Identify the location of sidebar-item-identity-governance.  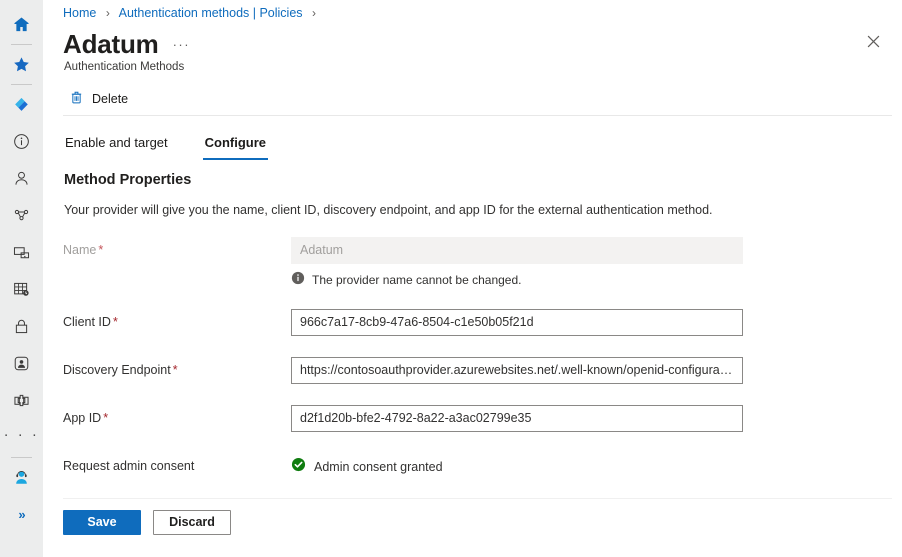
(21, 363).